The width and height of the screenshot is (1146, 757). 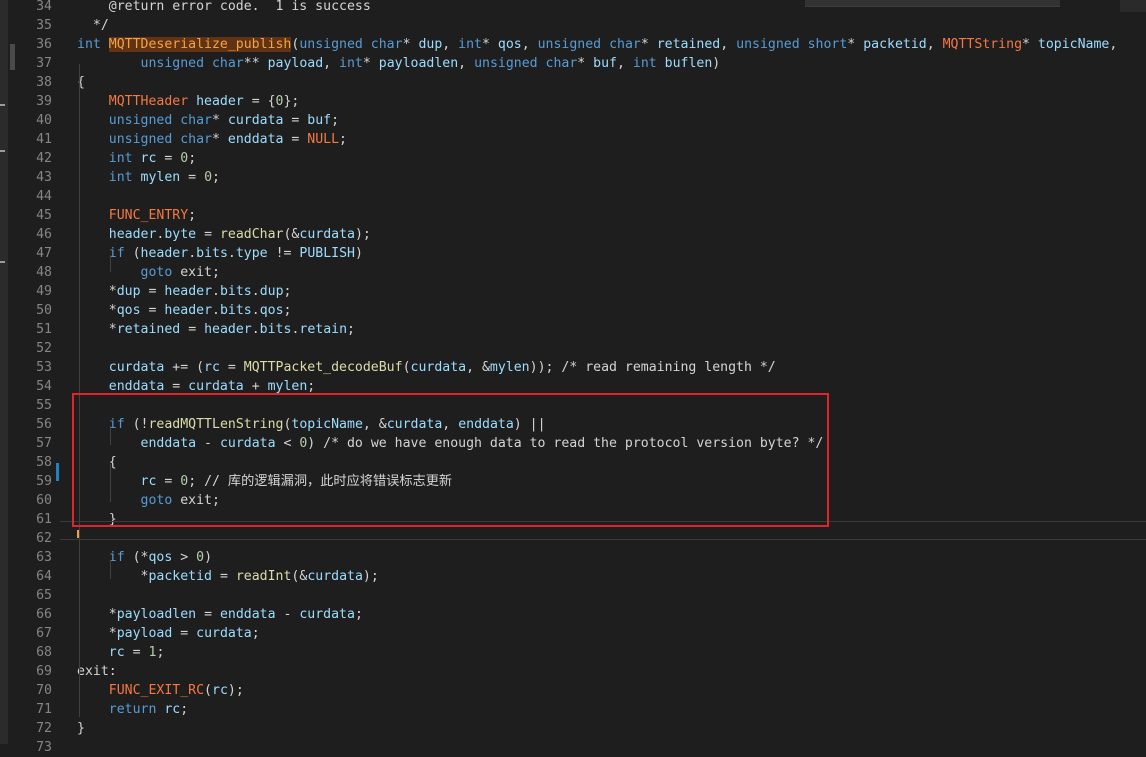 What do you see at coordinates (573, 120) in the screenshot?
I see `code-line: 40 unsigned char* curdata = buf;` at bounding box center [573, 120].